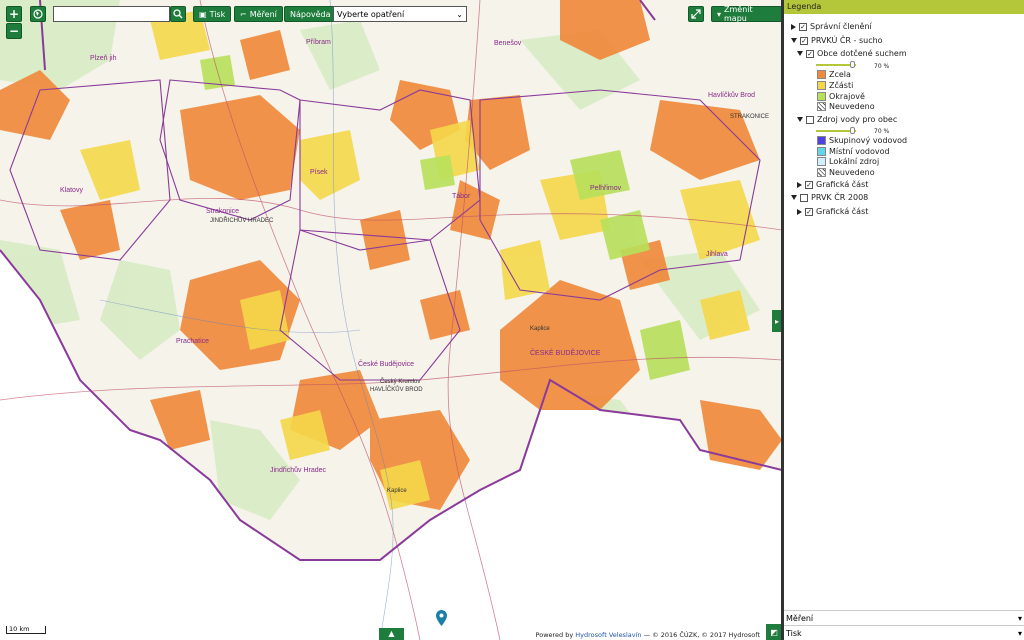 The image size is (1024, 640). I want to click on legend-row-graficka: ✓ Grafická část, so click(832, 184).